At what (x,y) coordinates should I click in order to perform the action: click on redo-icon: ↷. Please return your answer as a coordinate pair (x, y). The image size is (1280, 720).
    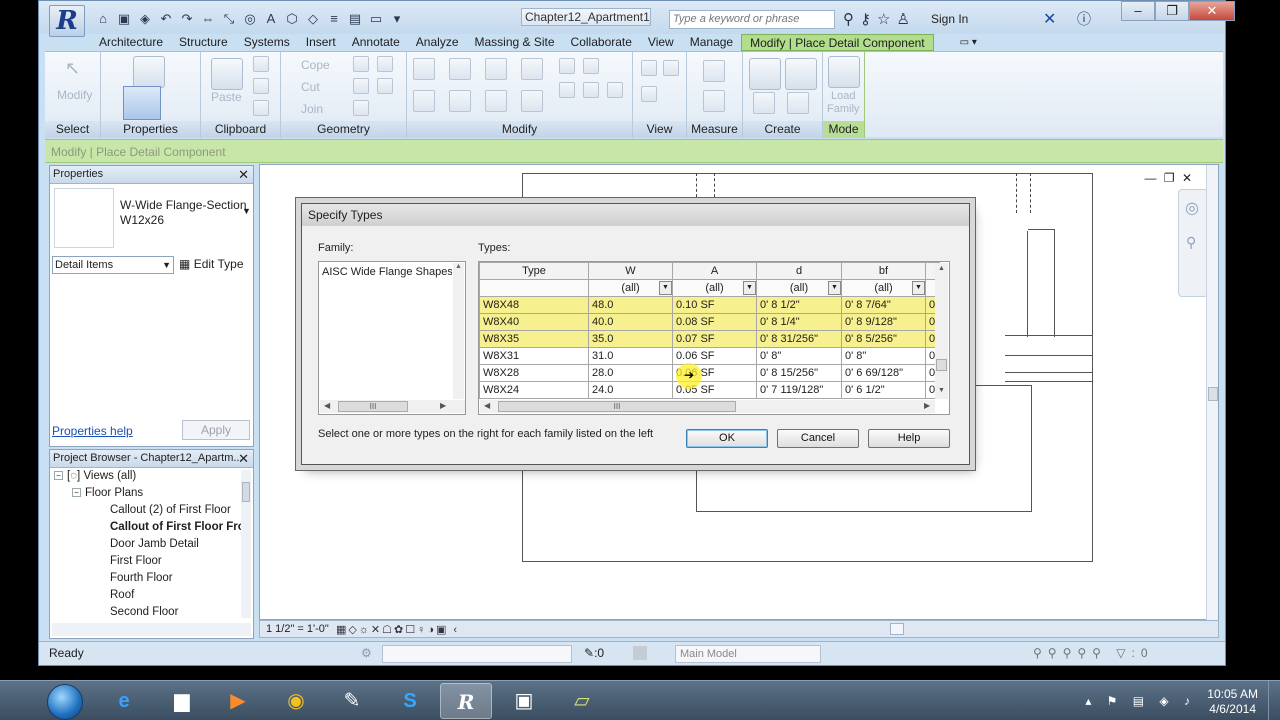
    Looking at the image, I should click on (187, 19).